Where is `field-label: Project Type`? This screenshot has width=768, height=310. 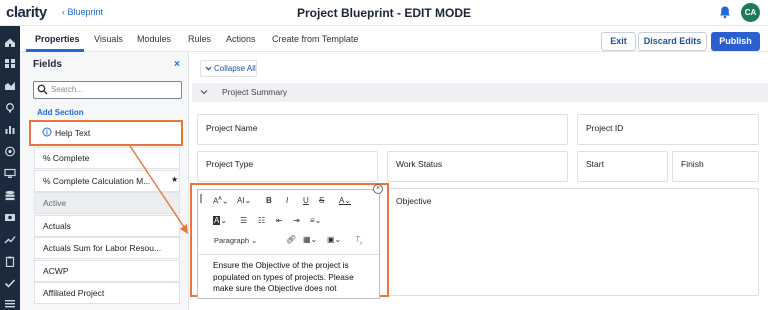
field-label: Project Type is located at coordinates (230, 164).